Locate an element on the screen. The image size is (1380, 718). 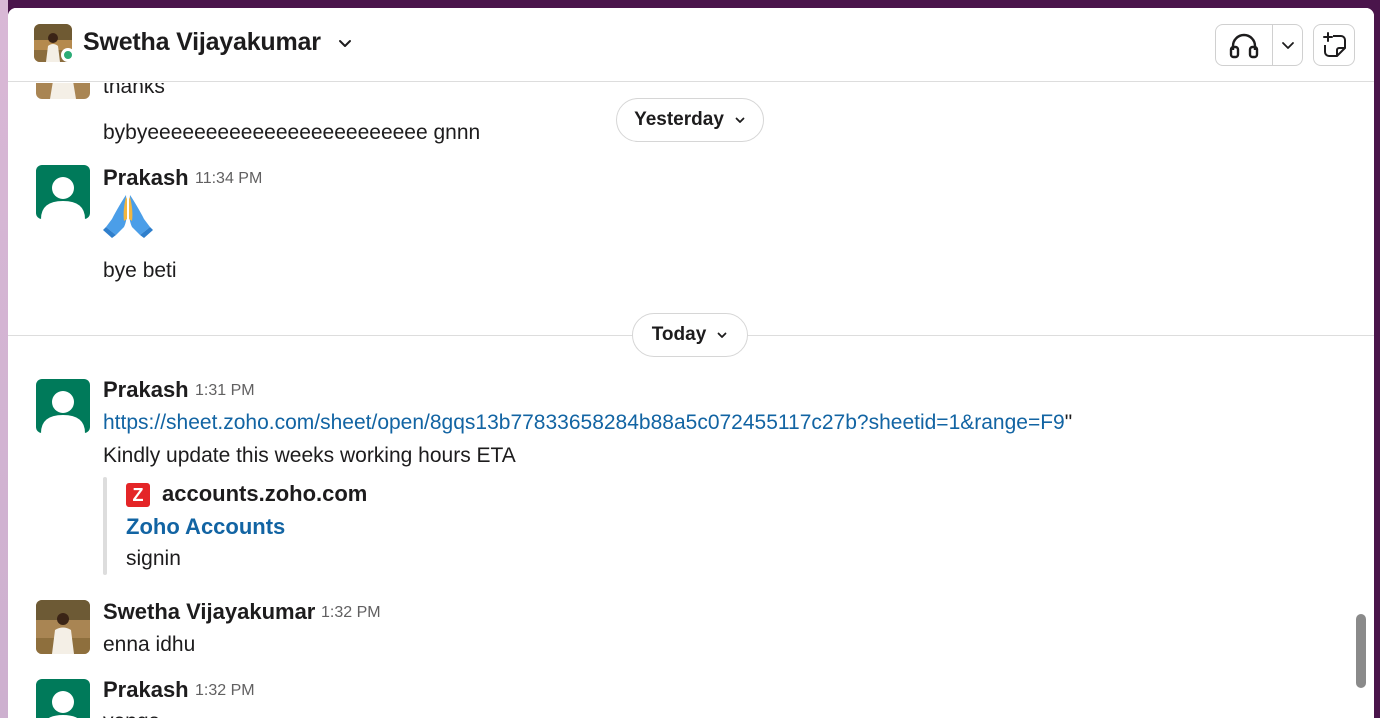
scrollbar-thumb is located at coordinates (1361, 651).